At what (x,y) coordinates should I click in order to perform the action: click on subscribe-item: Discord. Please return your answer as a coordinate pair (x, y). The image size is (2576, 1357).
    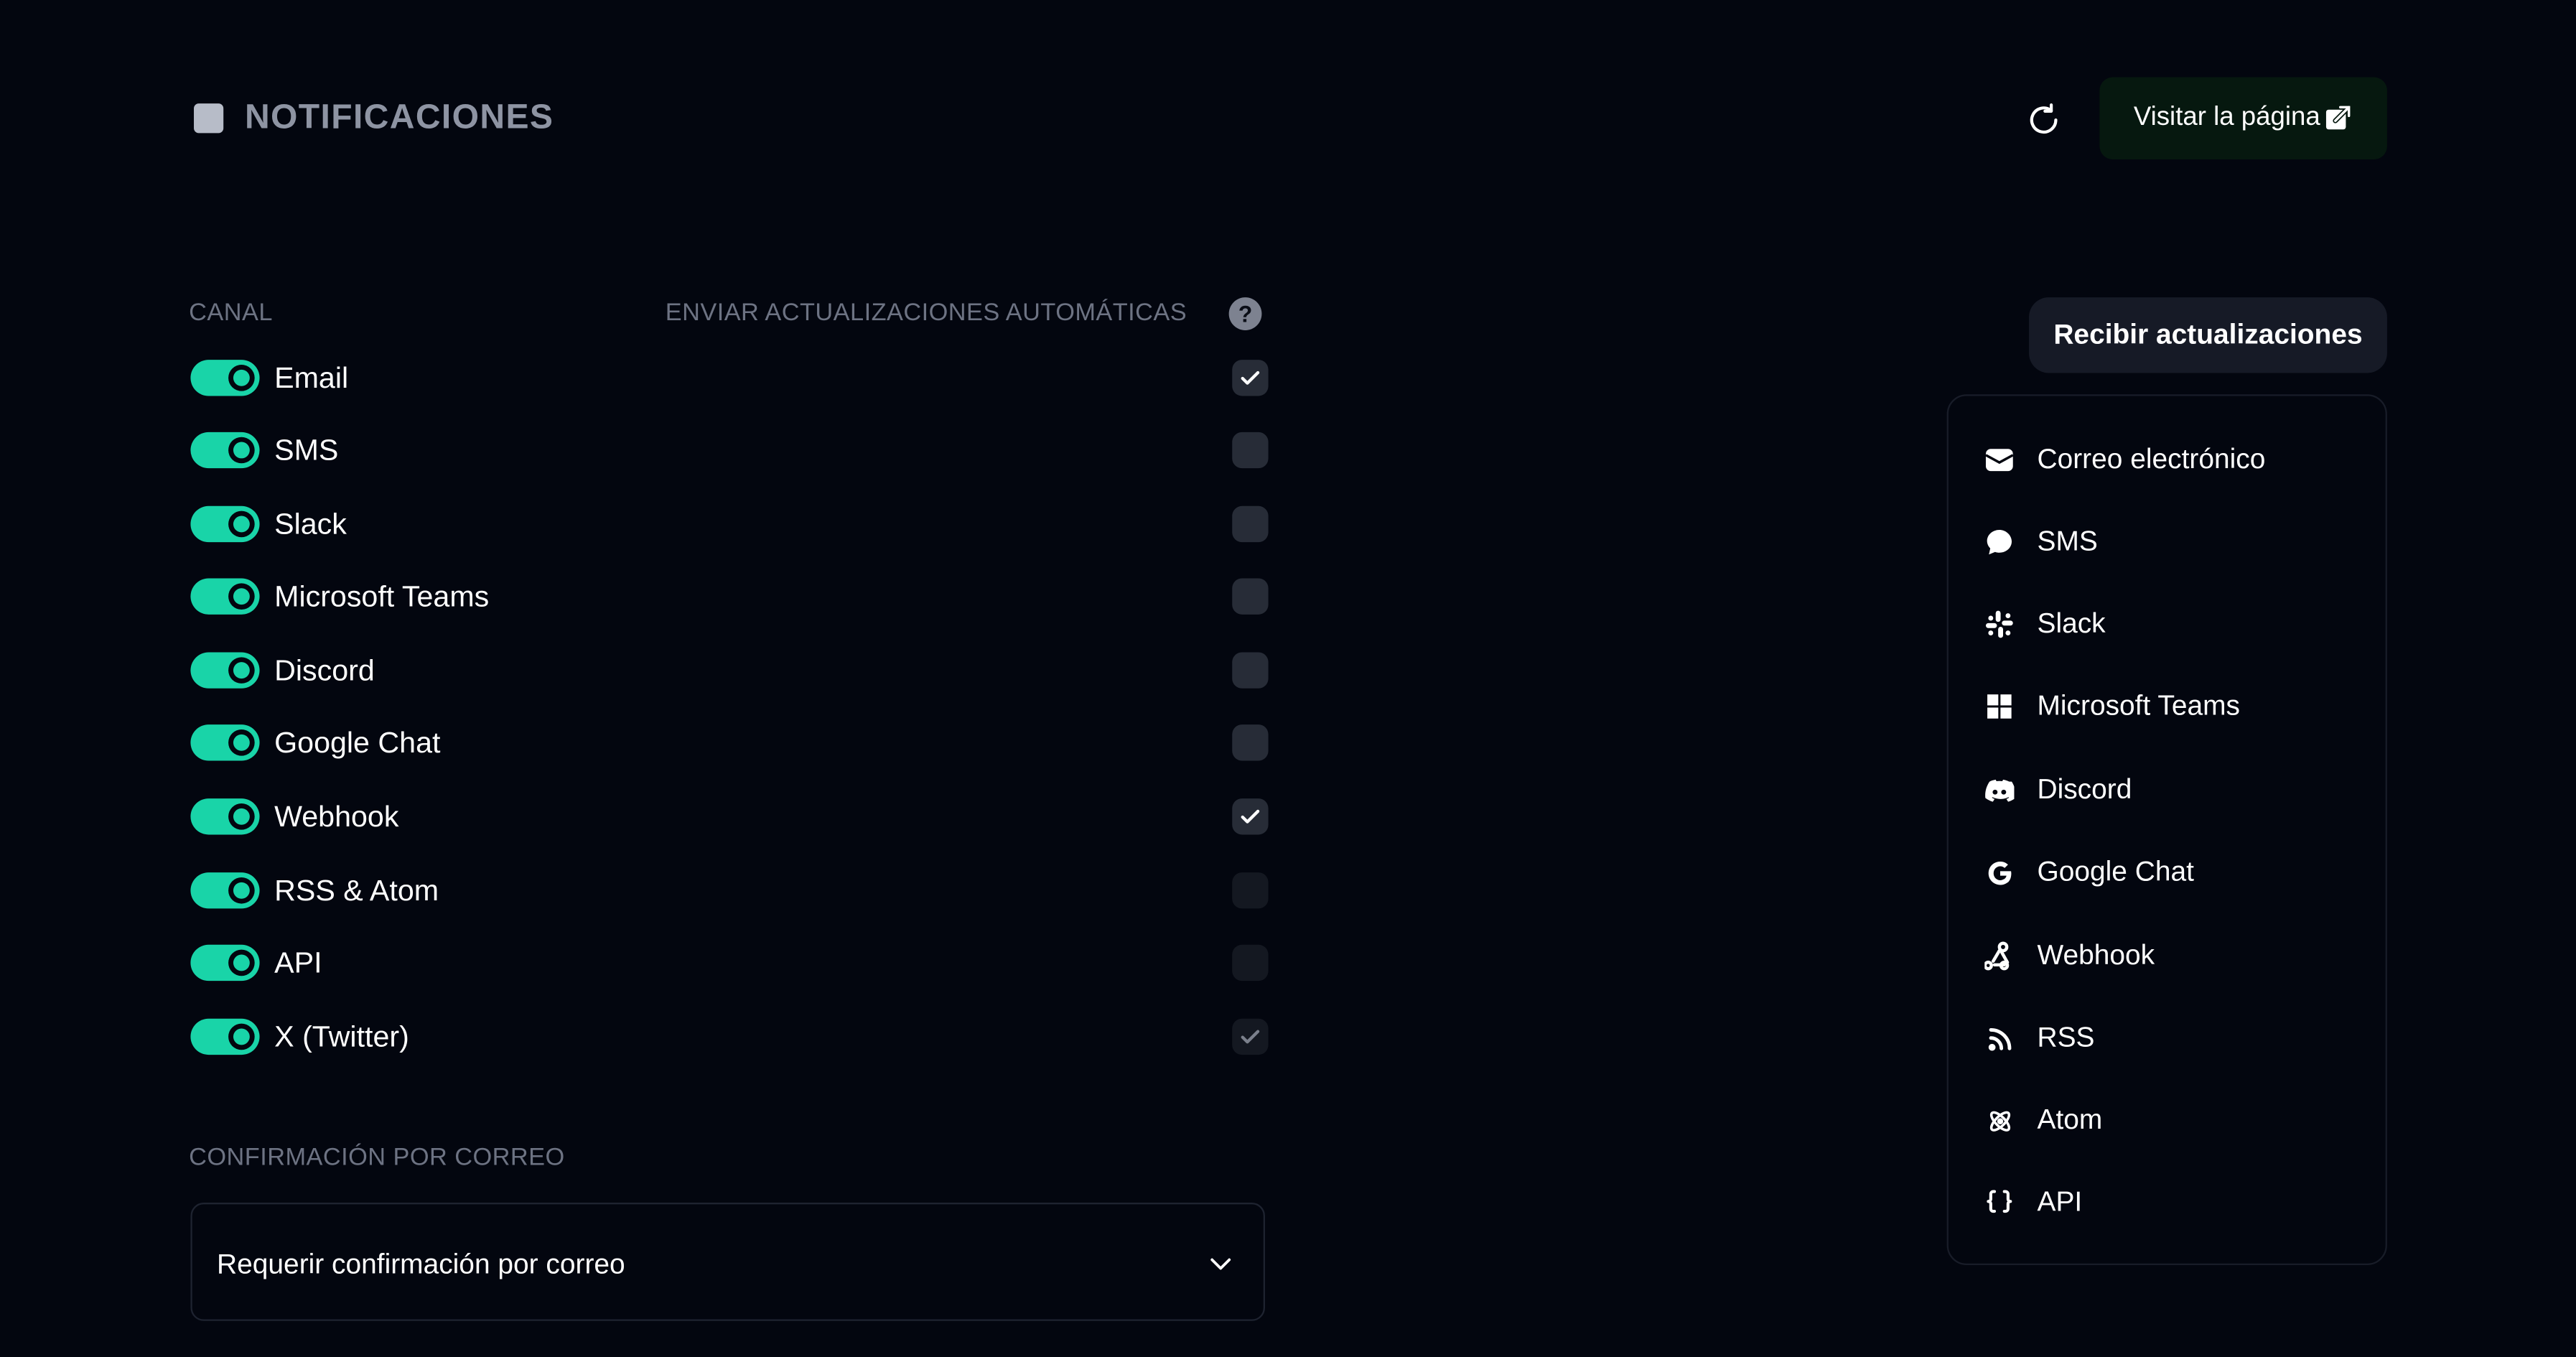
    Looking at the image, I should click on (2167, 788).